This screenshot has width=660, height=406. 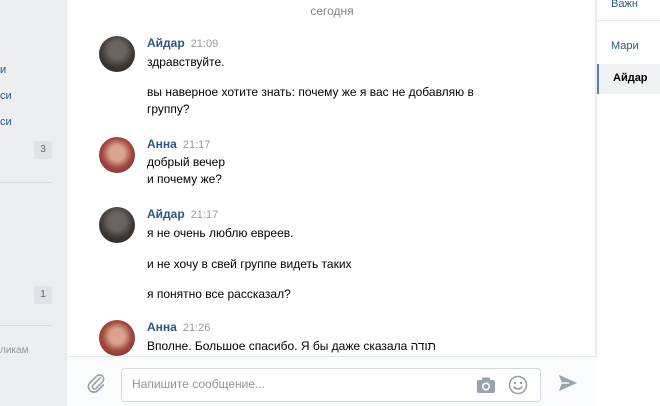 What do you see at coordinates (186, 162) in the screenshot?
I see `message-text: добрый вечер` at bounding box center [186, 162].